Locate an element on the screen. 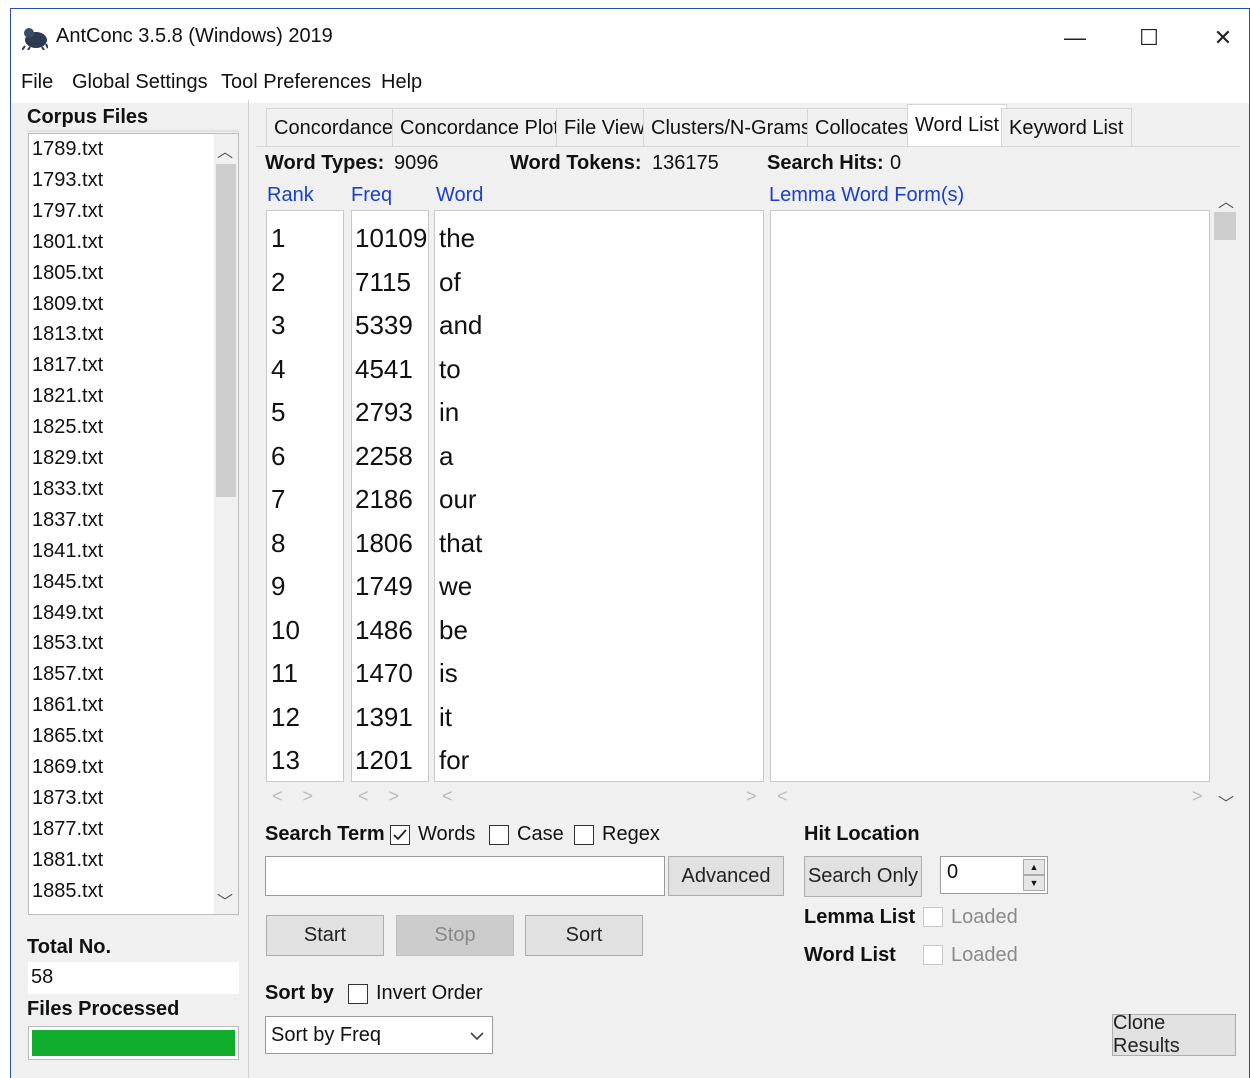  word-list-cell-freq: 1806 is located at coordinates (384, 543).